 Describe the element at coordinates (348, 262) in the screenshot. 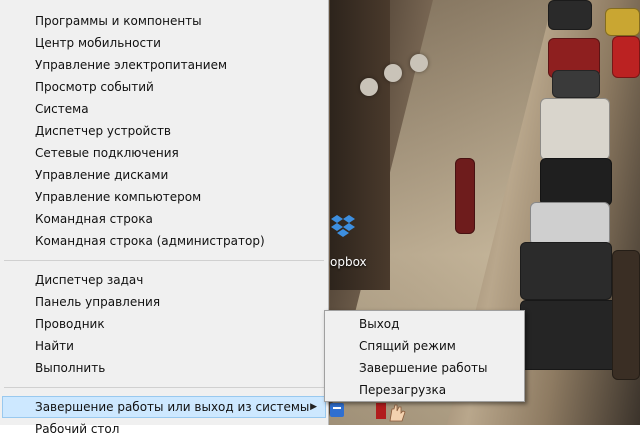

I see `dropbox-label: opbox` at that location.